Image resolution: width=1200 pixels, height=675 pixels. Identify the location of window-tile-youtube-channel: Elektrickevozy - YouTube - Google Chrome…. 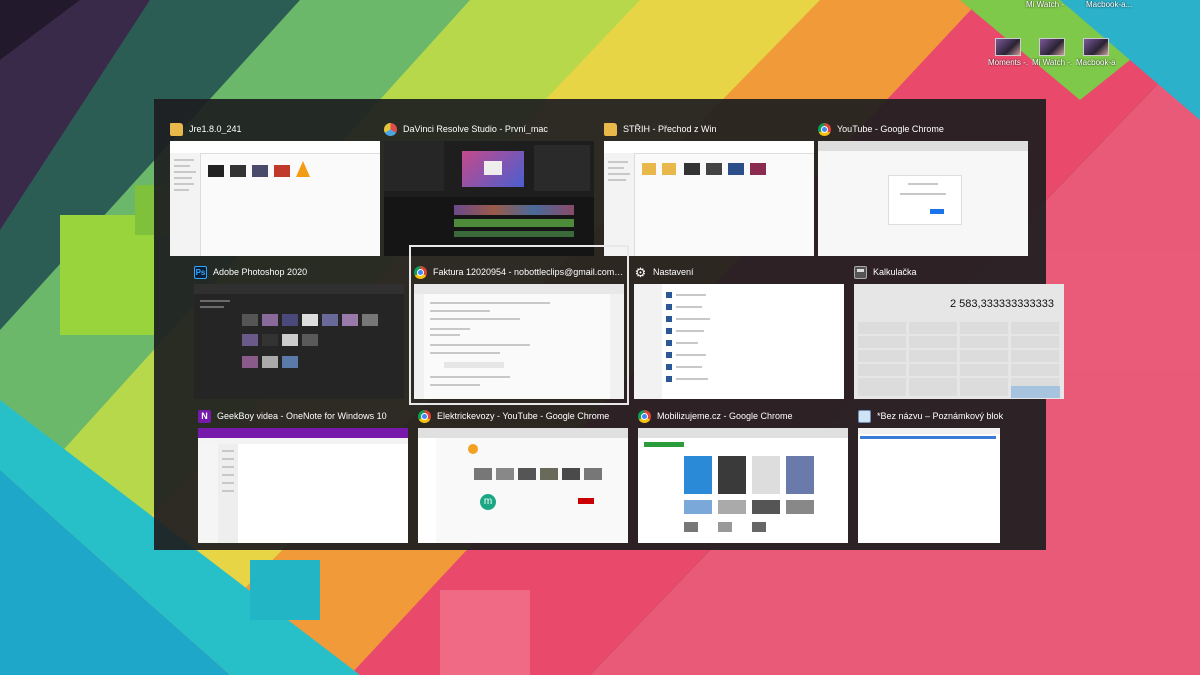
(523, 469).